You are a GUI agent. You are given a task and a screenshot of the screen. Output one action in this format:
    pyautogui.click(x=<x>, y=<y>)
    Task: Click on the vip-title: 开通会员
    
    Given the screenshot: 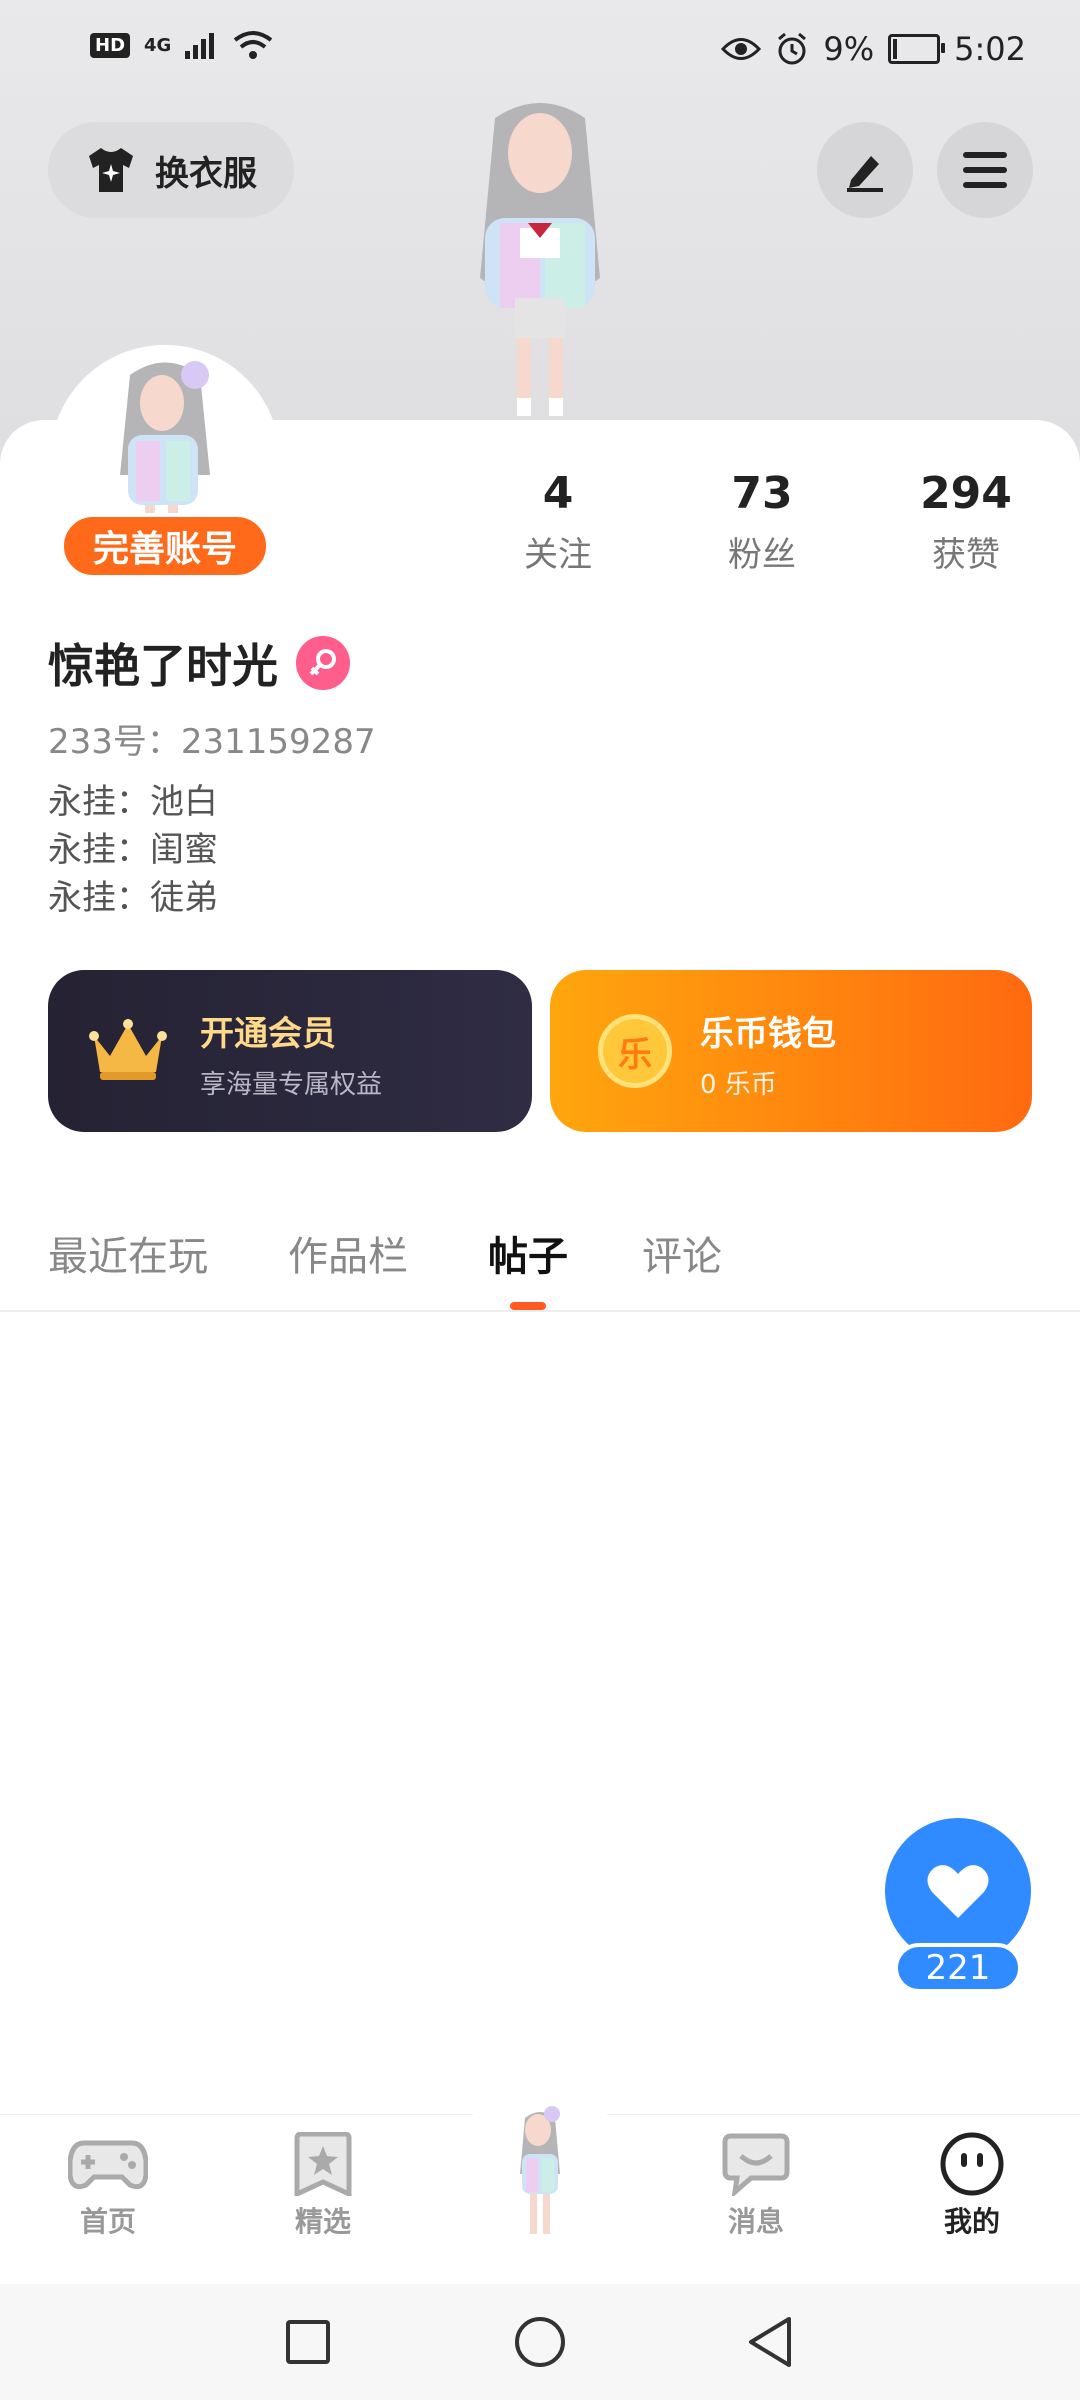 What is the action you would take?
    pyautogui.click(x=268, y=1034)
    